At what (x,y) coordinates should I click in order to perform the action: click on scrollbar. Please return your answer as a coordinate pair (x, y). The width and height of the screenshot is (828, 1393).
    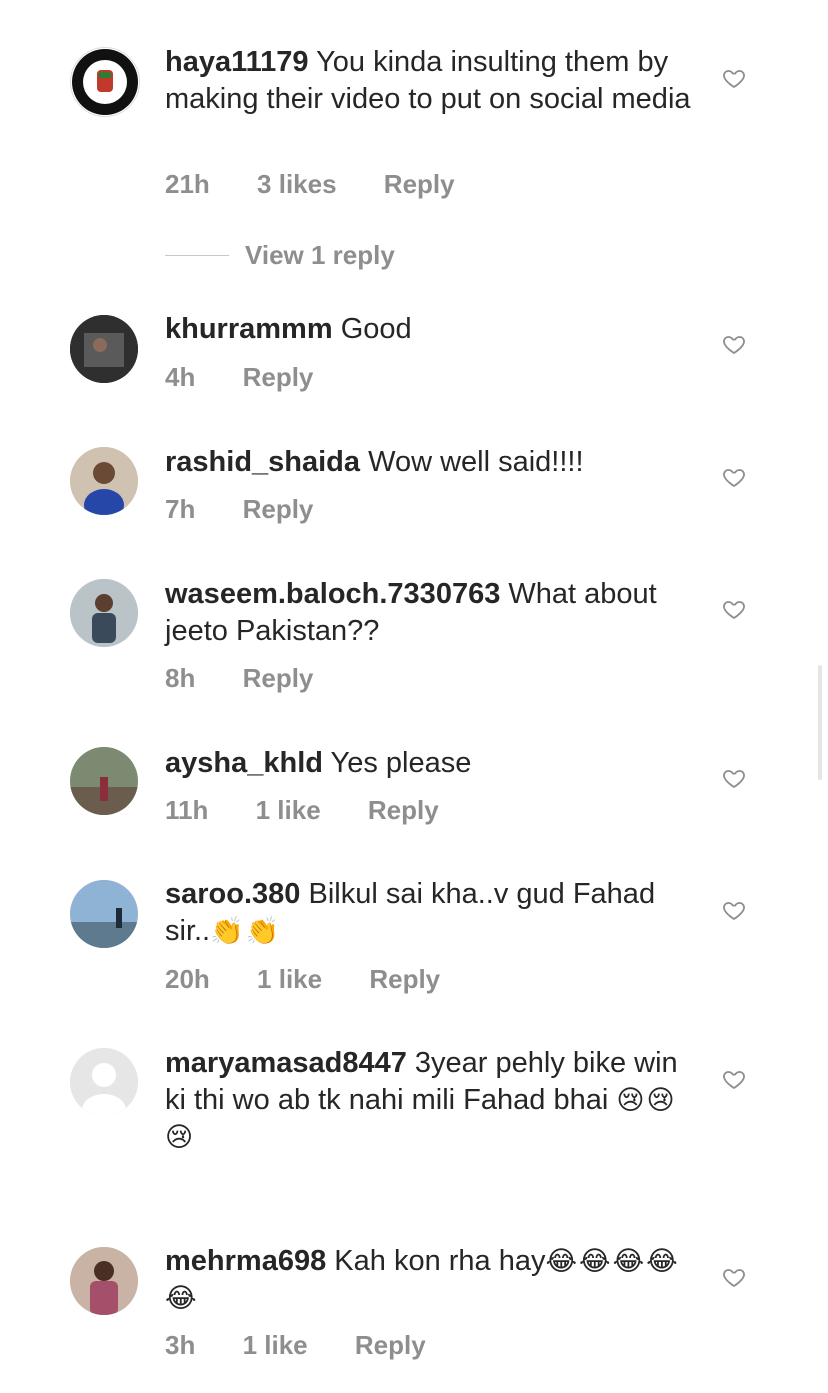
    Looking at the image, I should click on (820, 722).